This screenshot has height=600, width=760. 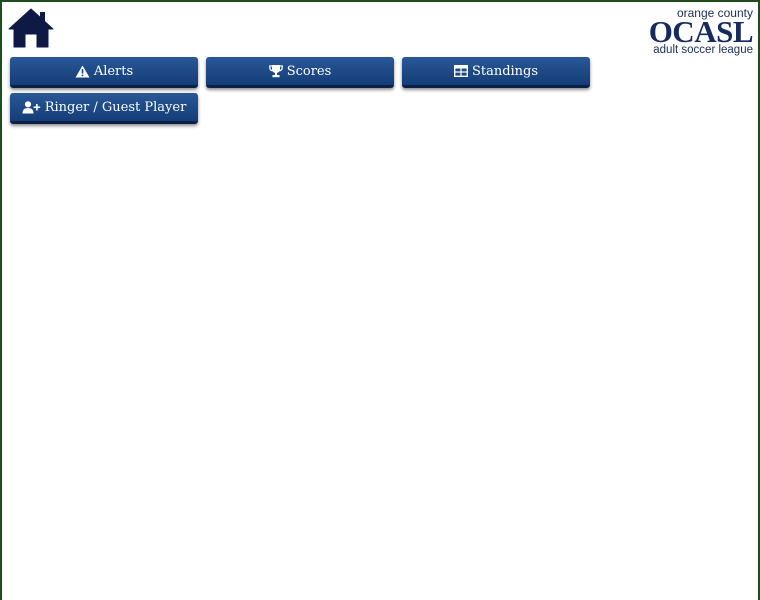 What do you see at coordinates (703, 50) in the screenshot?
I see `logo-line-adult-soccer-league: adult soccer league` at bounding box center [703, 50].